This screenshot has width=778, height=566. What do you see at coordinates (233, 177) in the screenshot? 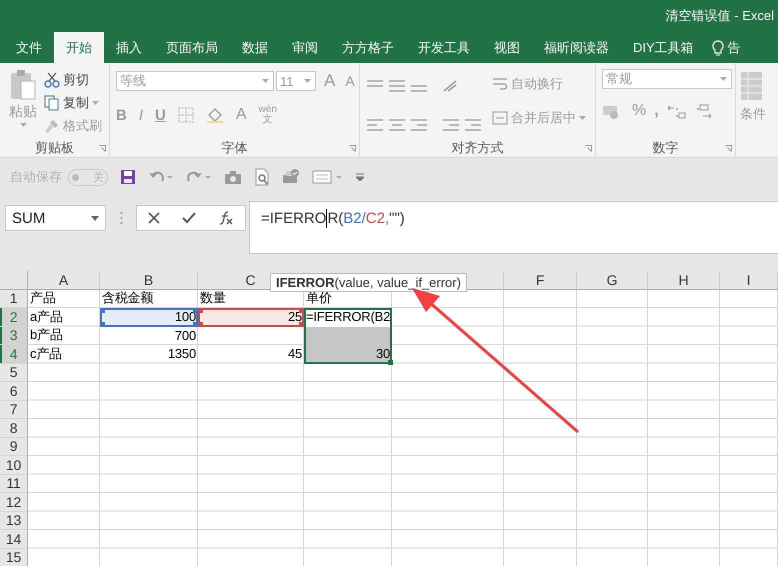
I see `camera-icon` at bounding box center [233, 177].